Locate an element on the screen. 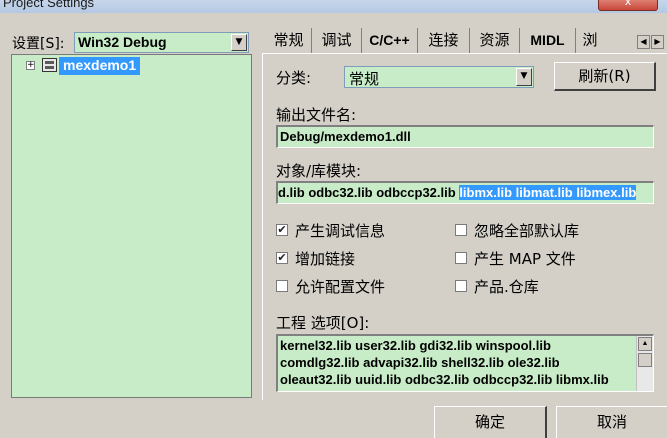 The width and height of the screenshot is (667, 438). scroll-up-icon: ▲ is located at coordinates (645, 344).